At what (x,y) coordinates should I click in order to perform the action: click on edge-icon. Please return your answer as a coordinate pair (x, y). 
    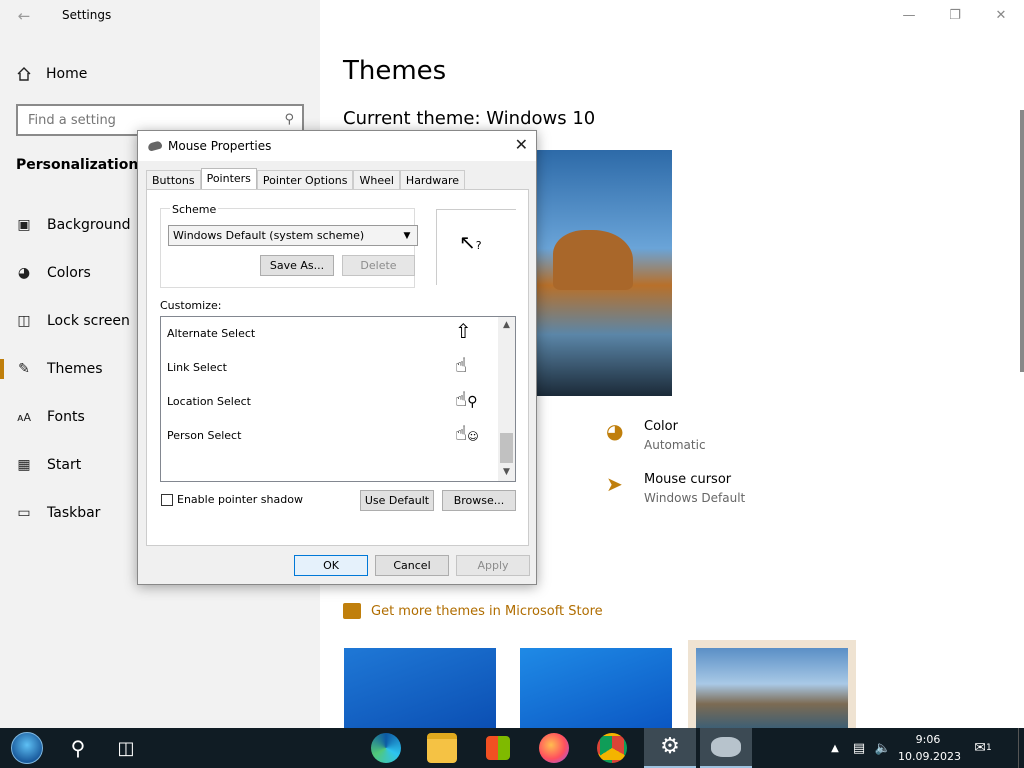
    Looking at the image, I should click on (386, 748).